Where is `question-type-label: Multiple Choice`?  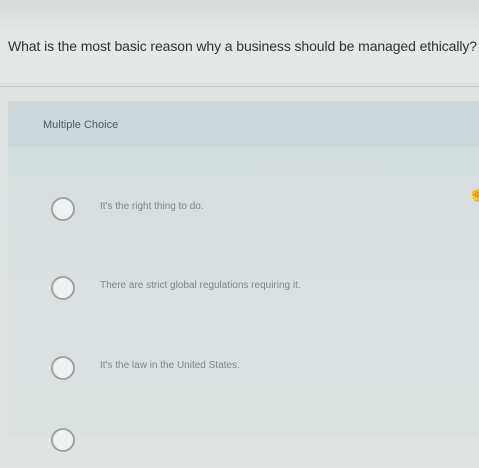 question-type-label: Multiple Choice is located at coordinates (81, 125).